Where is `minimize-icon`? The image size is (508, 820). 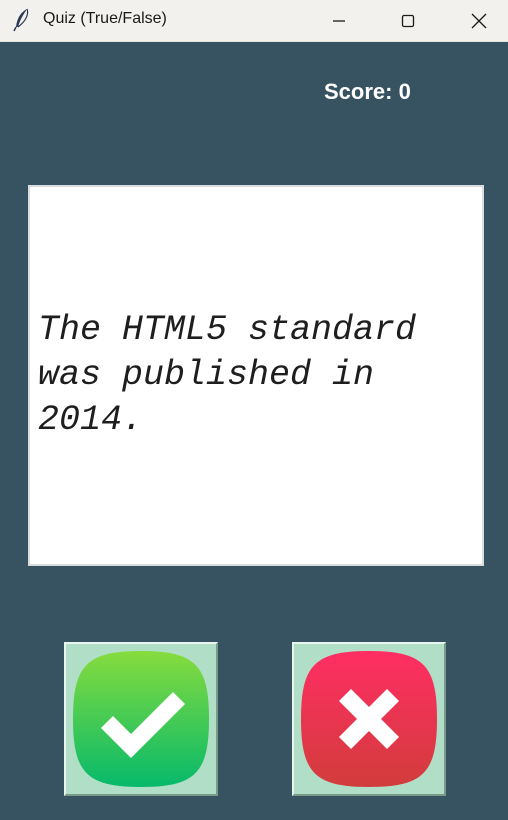 minimize-icon is located at coordinates (339, 21).